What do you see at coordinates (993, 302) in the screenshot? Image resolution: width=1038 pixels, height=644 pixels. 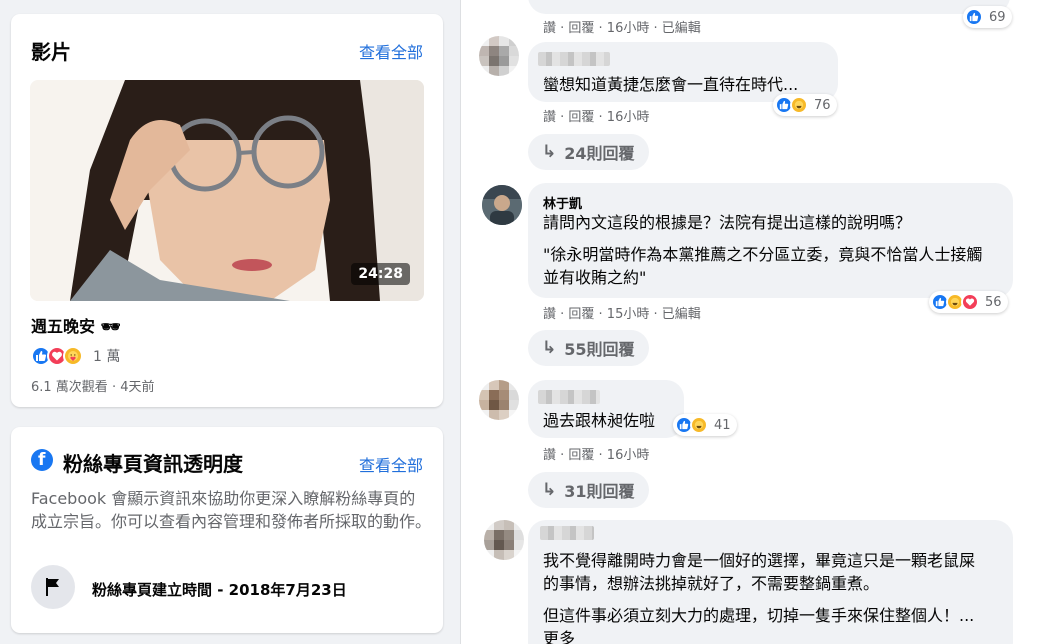 I see `comment-reaction-count: 56` at bounding box center [993, 302].